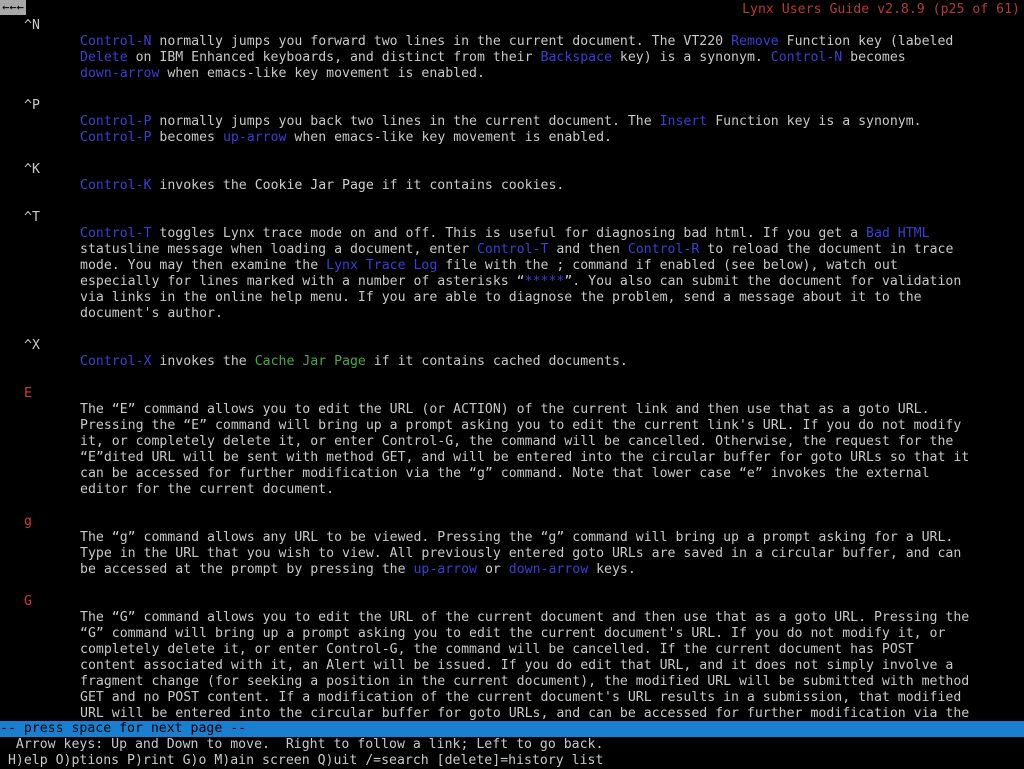 This screenshot has width=1024, height=769. I want to click on key-G: G, so click(28, 601).